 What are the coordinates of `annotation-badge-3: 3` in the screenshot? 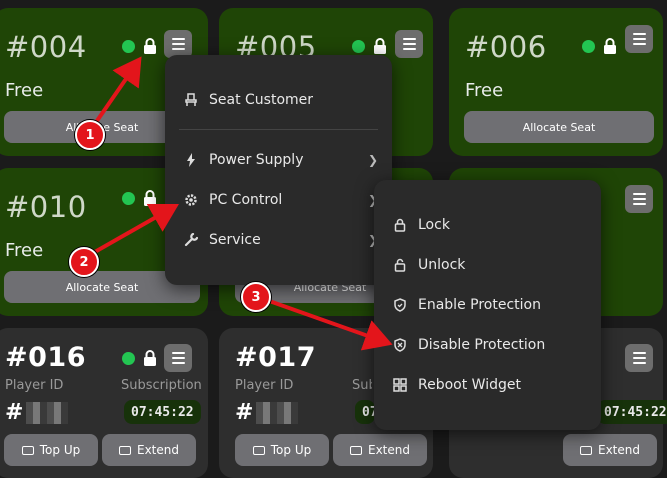 It's located at (256, 297).